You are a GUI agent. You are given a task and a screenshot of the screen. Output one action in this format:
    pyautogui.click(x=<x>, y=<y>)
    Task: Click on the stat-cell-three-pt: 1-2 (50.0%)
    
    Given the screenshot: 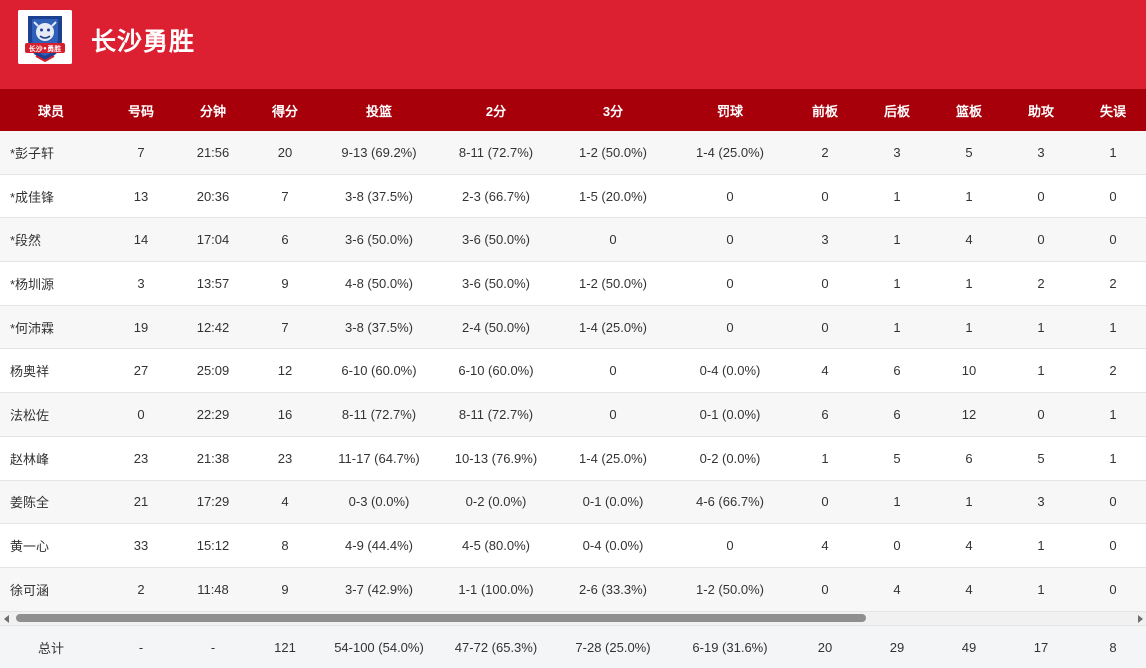 What is the action you would take?
    pyautogui.click(x=613, y=283)
    